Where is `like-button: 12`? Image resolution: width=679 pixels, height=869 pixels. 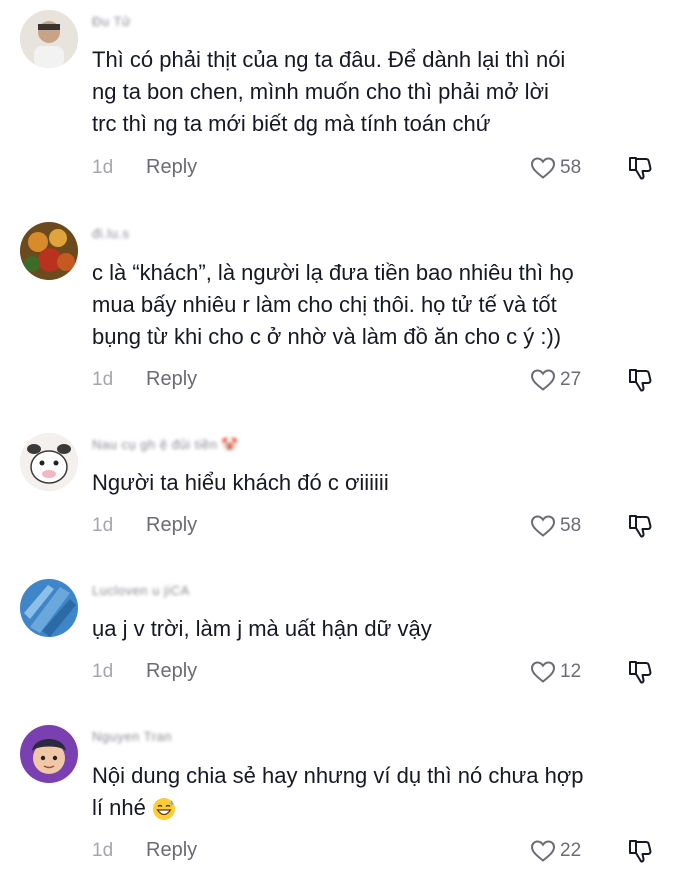
like-button: 12 is located at coordinates (555, 672).